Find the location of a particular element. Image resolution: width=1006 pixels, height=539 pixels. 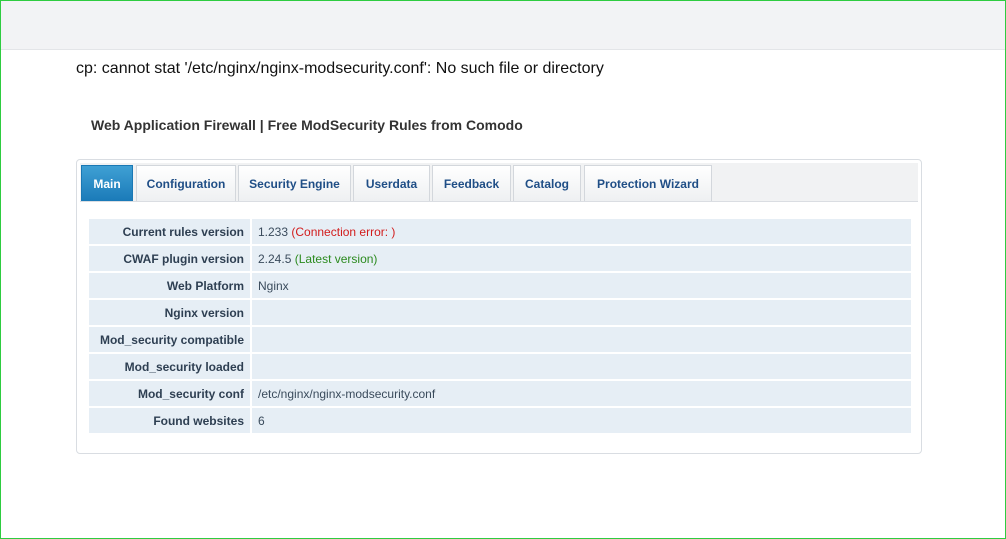

row-label: Current rules version is located at coordinates (183, 231).